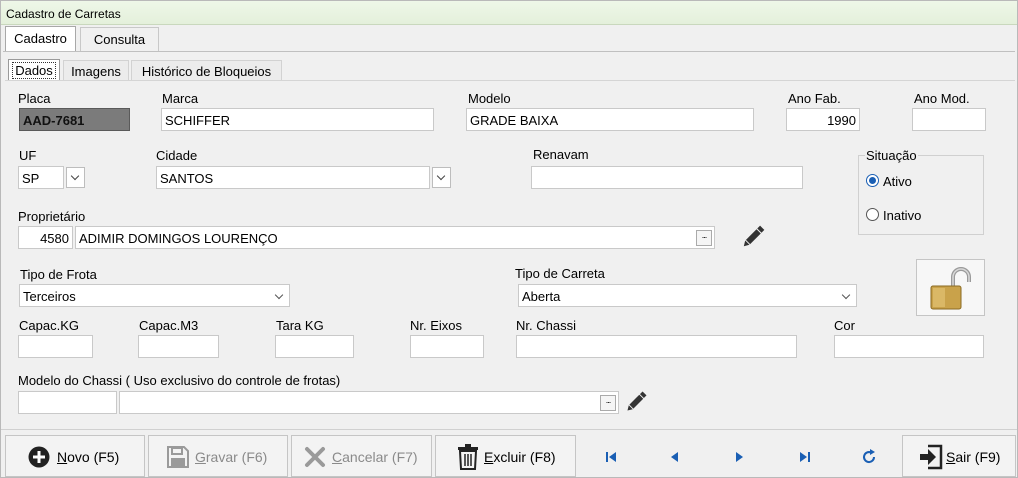 The height and width of the screenshot is (478, 1018). I want to click on excluir-label: xcluir (F8), so click(524, 457).